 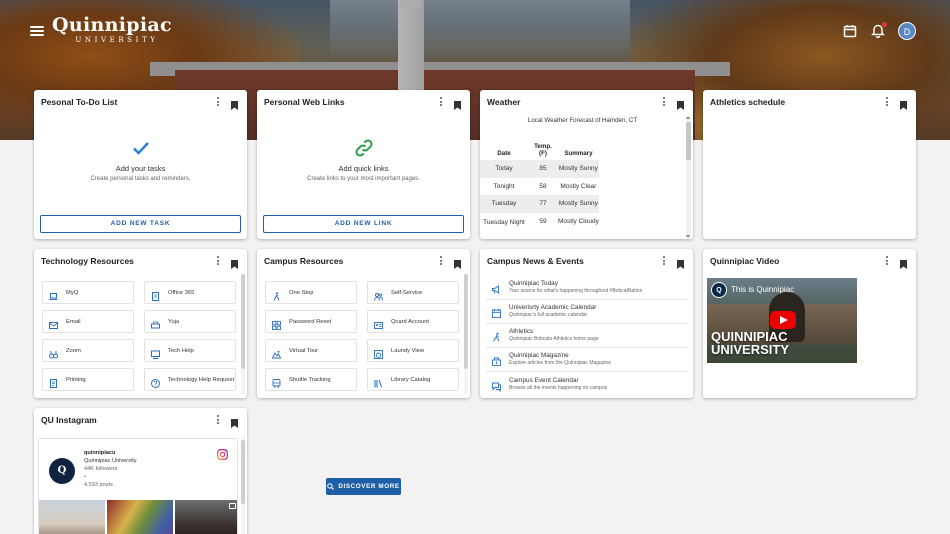 I want to click on tile-label: Yuja, so click(x=174, y=321).